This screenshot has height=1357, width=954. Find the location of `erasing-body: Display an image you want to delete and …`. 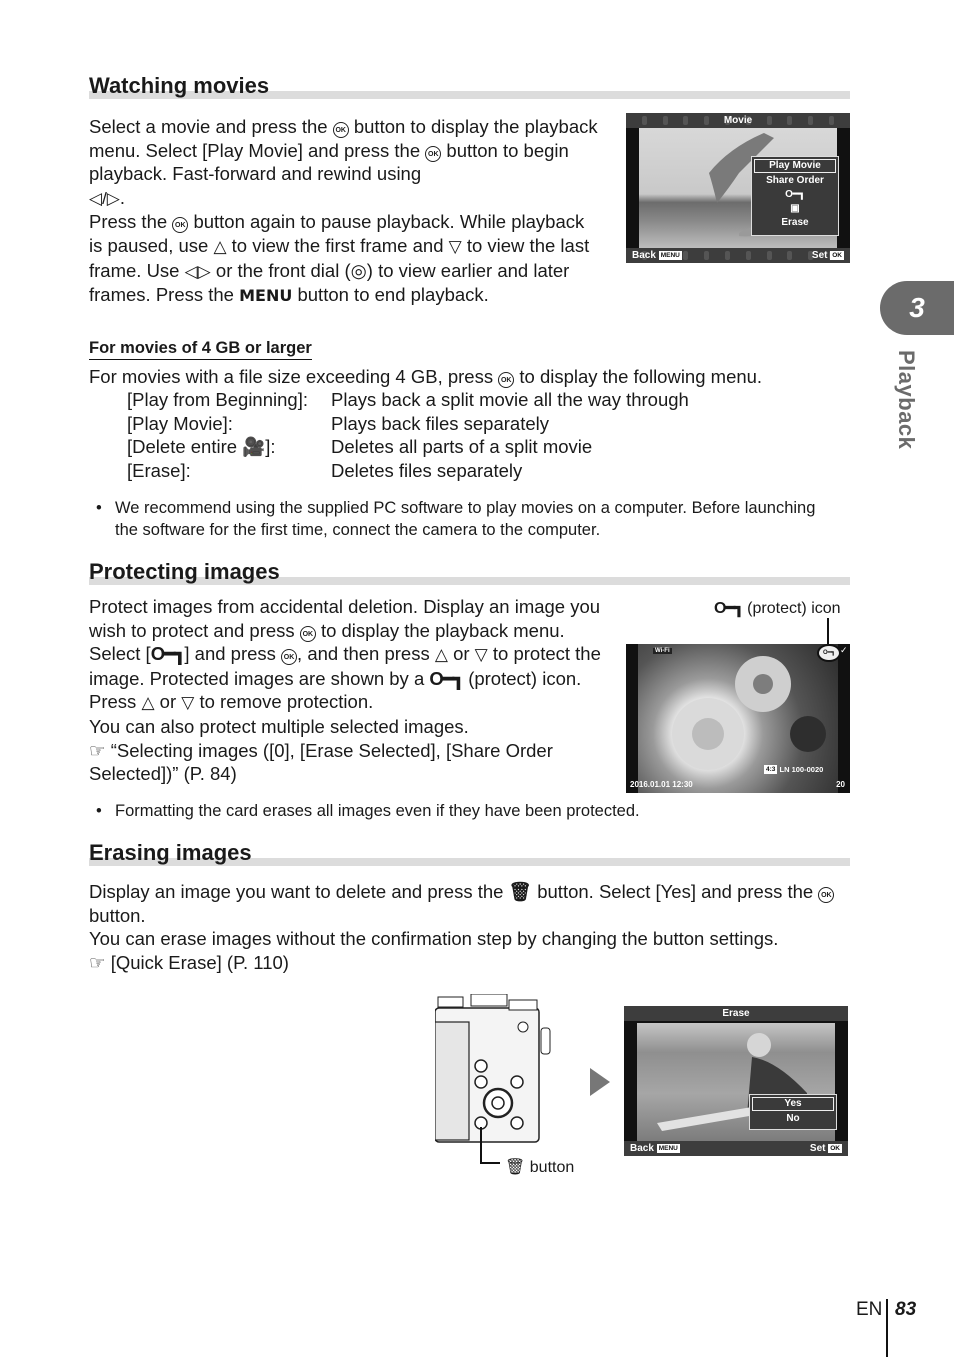

erasing-body: Display an image you want to delete and … is located at coordinates (469, 927).